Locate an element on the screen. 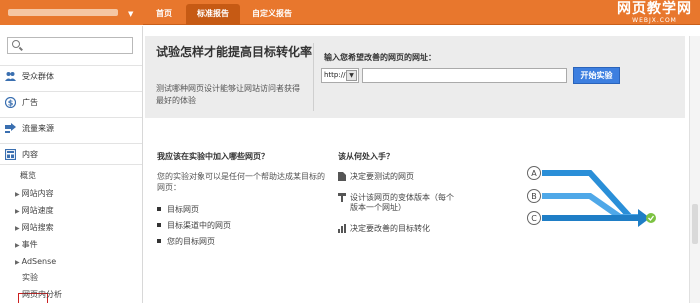 The height and width of the screenshot is (303, 700). sidebar-search-input is located at coordinates (70, 45).